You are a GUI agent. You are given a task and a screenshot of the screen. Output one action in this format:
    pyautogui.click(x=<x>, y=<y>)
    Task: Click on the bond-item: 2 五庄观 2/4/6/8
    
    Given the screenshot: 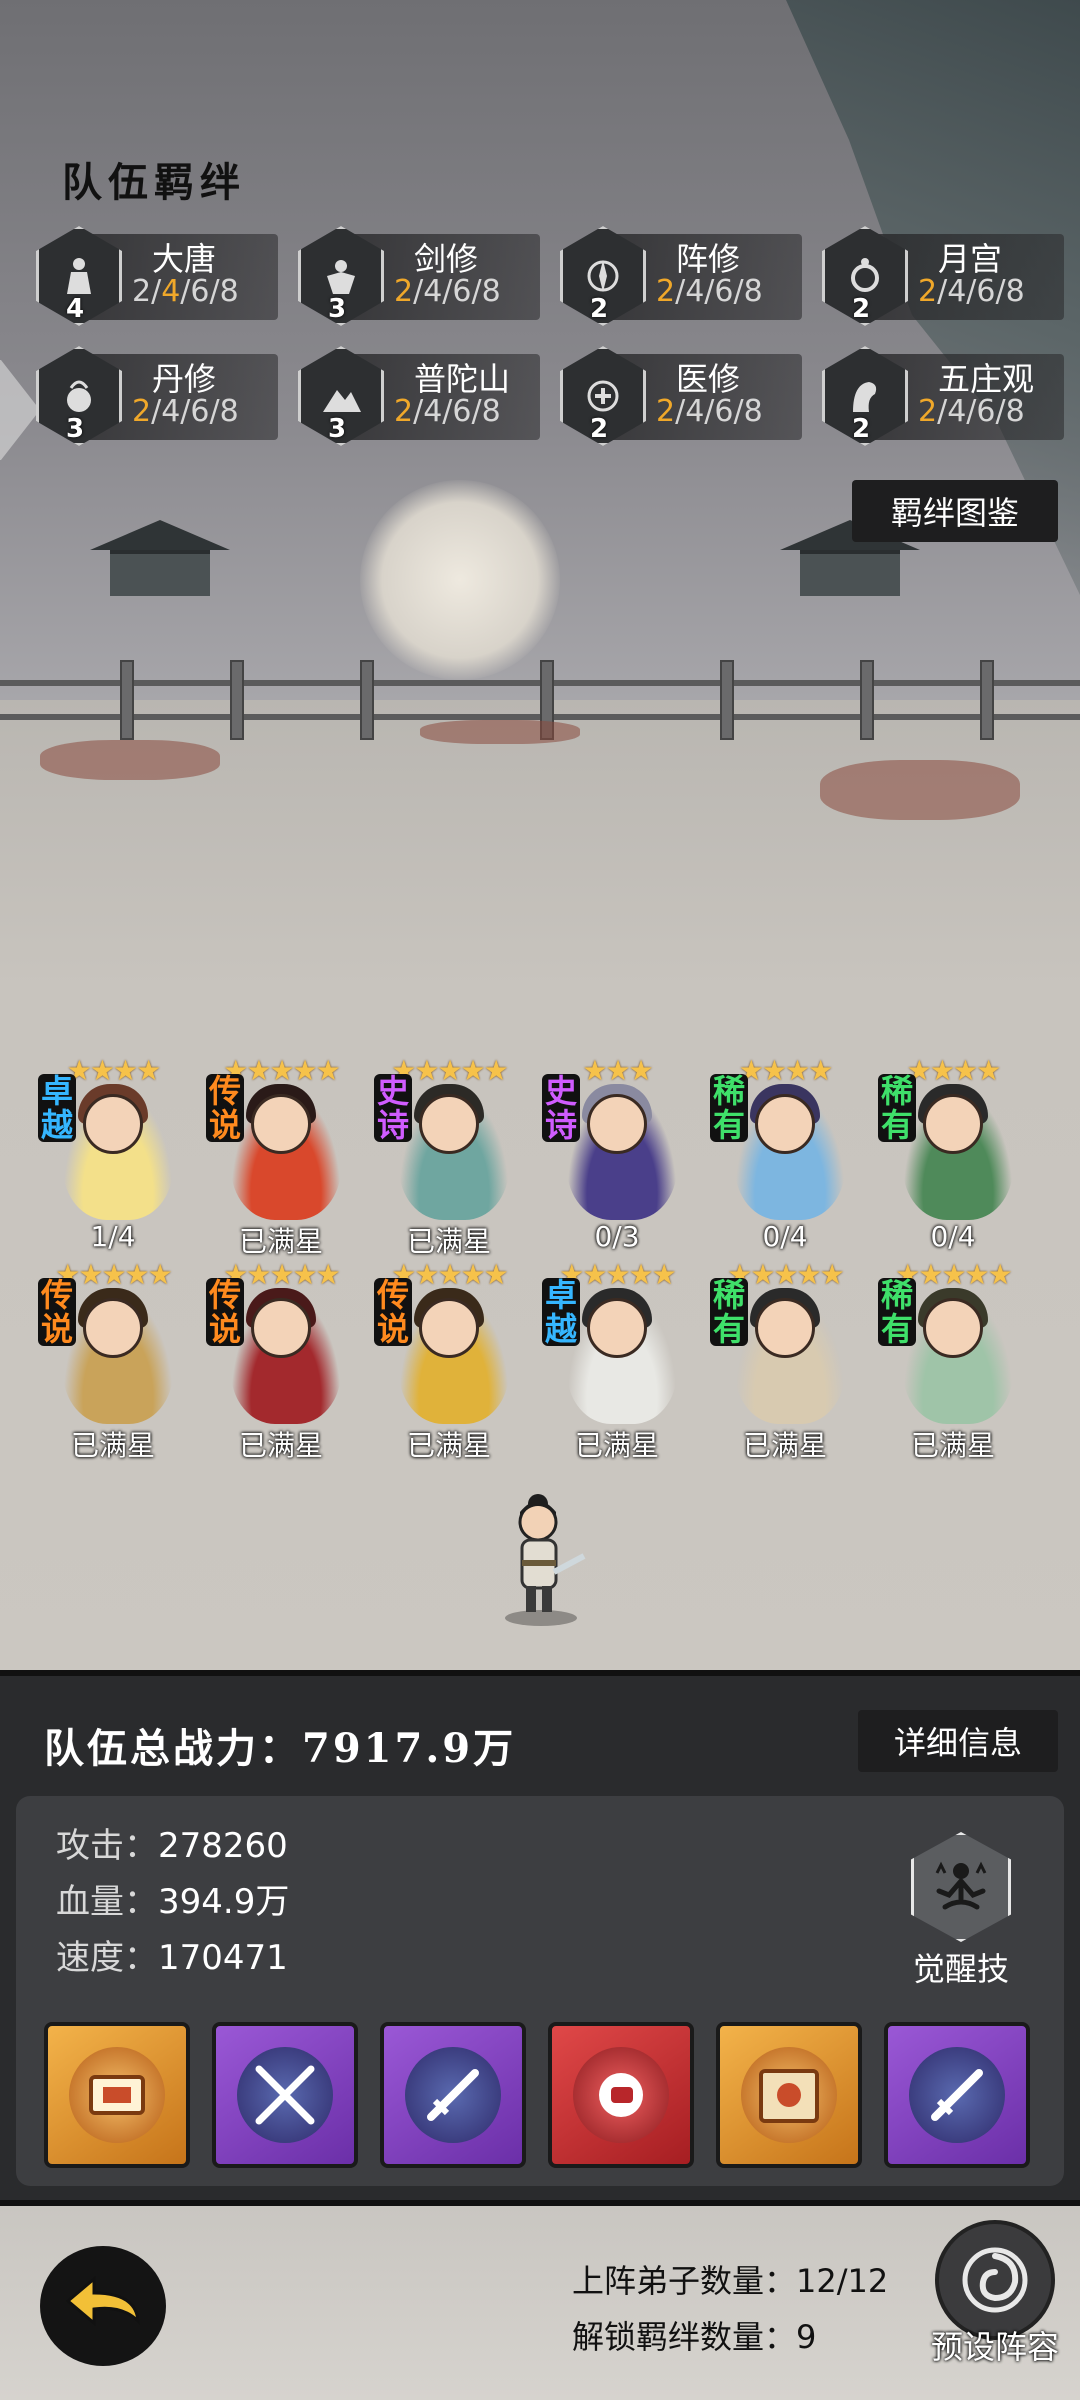 What is the action you would take?
    pyautogui.click(x=943, y=396)
    